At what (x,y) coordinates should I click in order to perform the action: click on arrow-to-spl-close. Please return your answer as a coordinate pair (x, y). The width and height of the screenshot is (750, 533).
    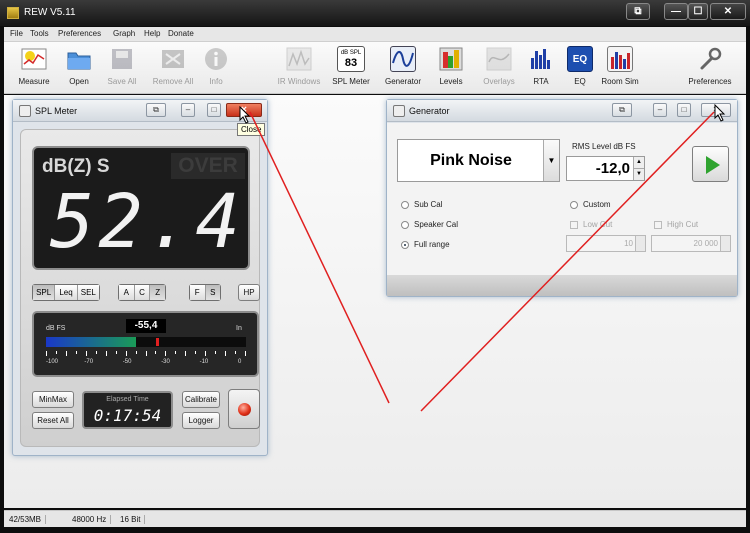
    Looking at the image, I should click on (319, 257).